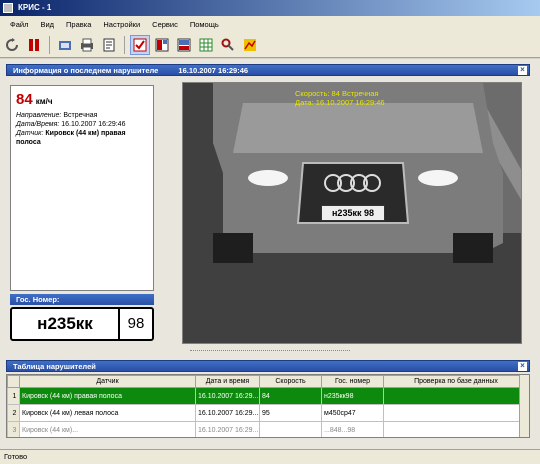  What do you see at coordinates (34, 45) in the screenshot?
I see `stop-icon` at bounding box center [34, 45].